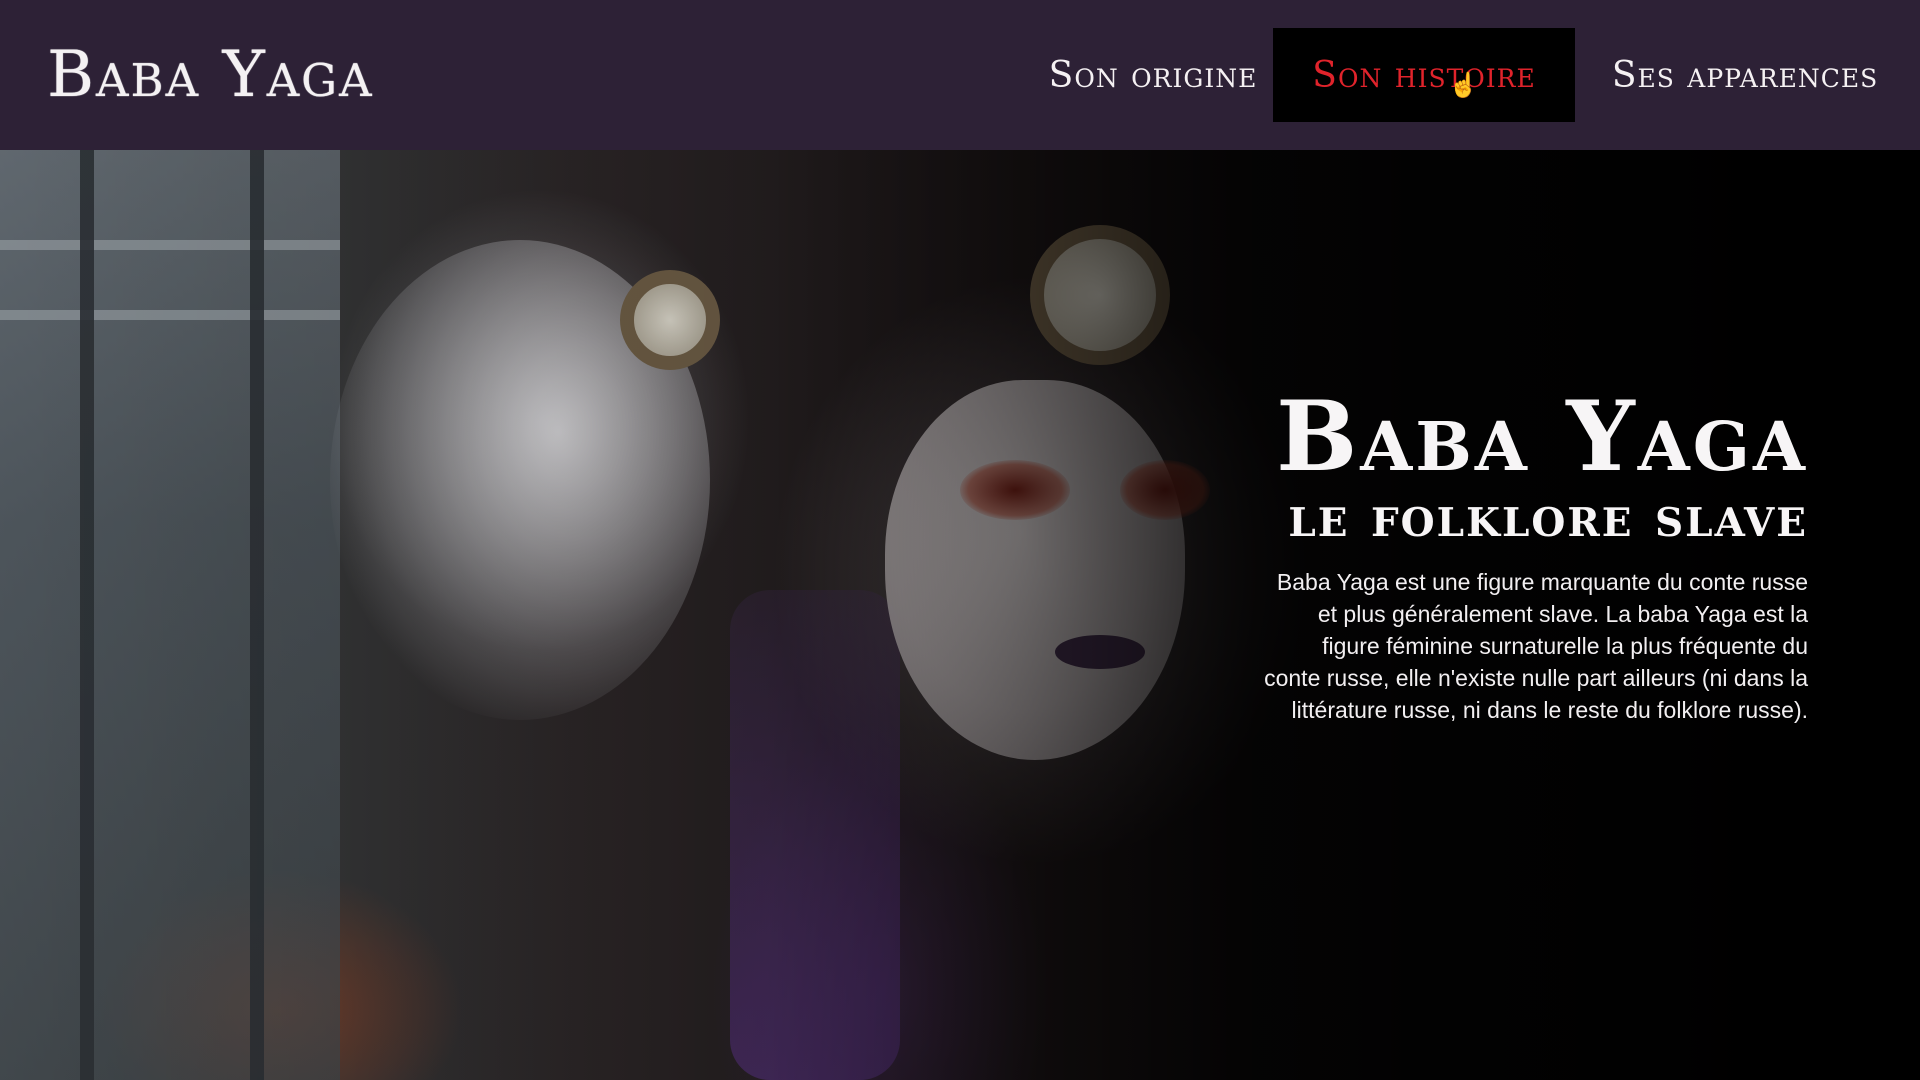  Describe the element at coordinates (210, 75) in the screenshot. I see `site-logo: Baba Yaga` at that location.